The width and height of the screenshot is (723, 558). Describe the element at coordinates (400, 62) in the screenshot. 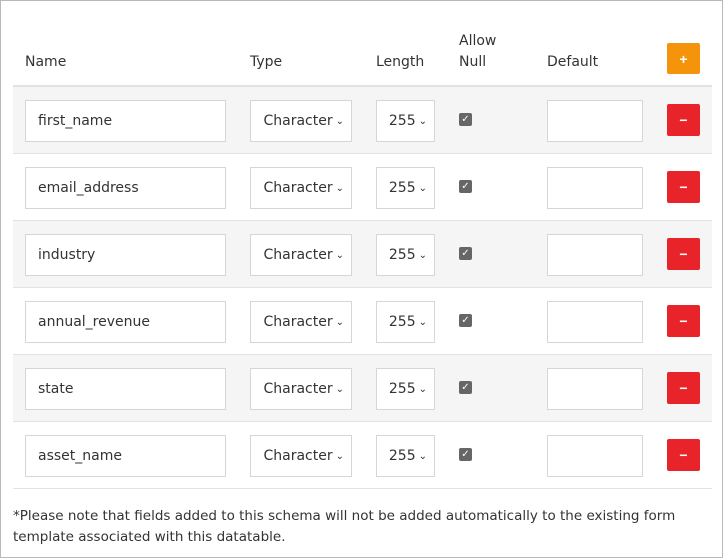

I see `header-length: Length` at that location.